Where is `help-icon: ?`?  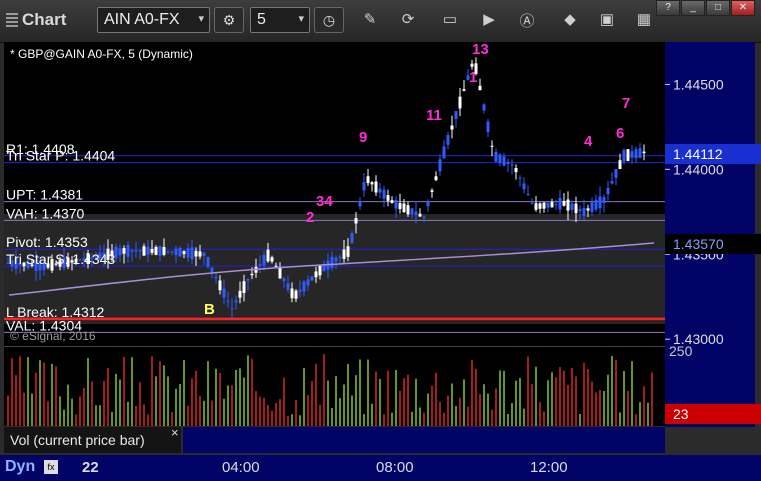
help-icon: ? is located at coordinates (668, 8).